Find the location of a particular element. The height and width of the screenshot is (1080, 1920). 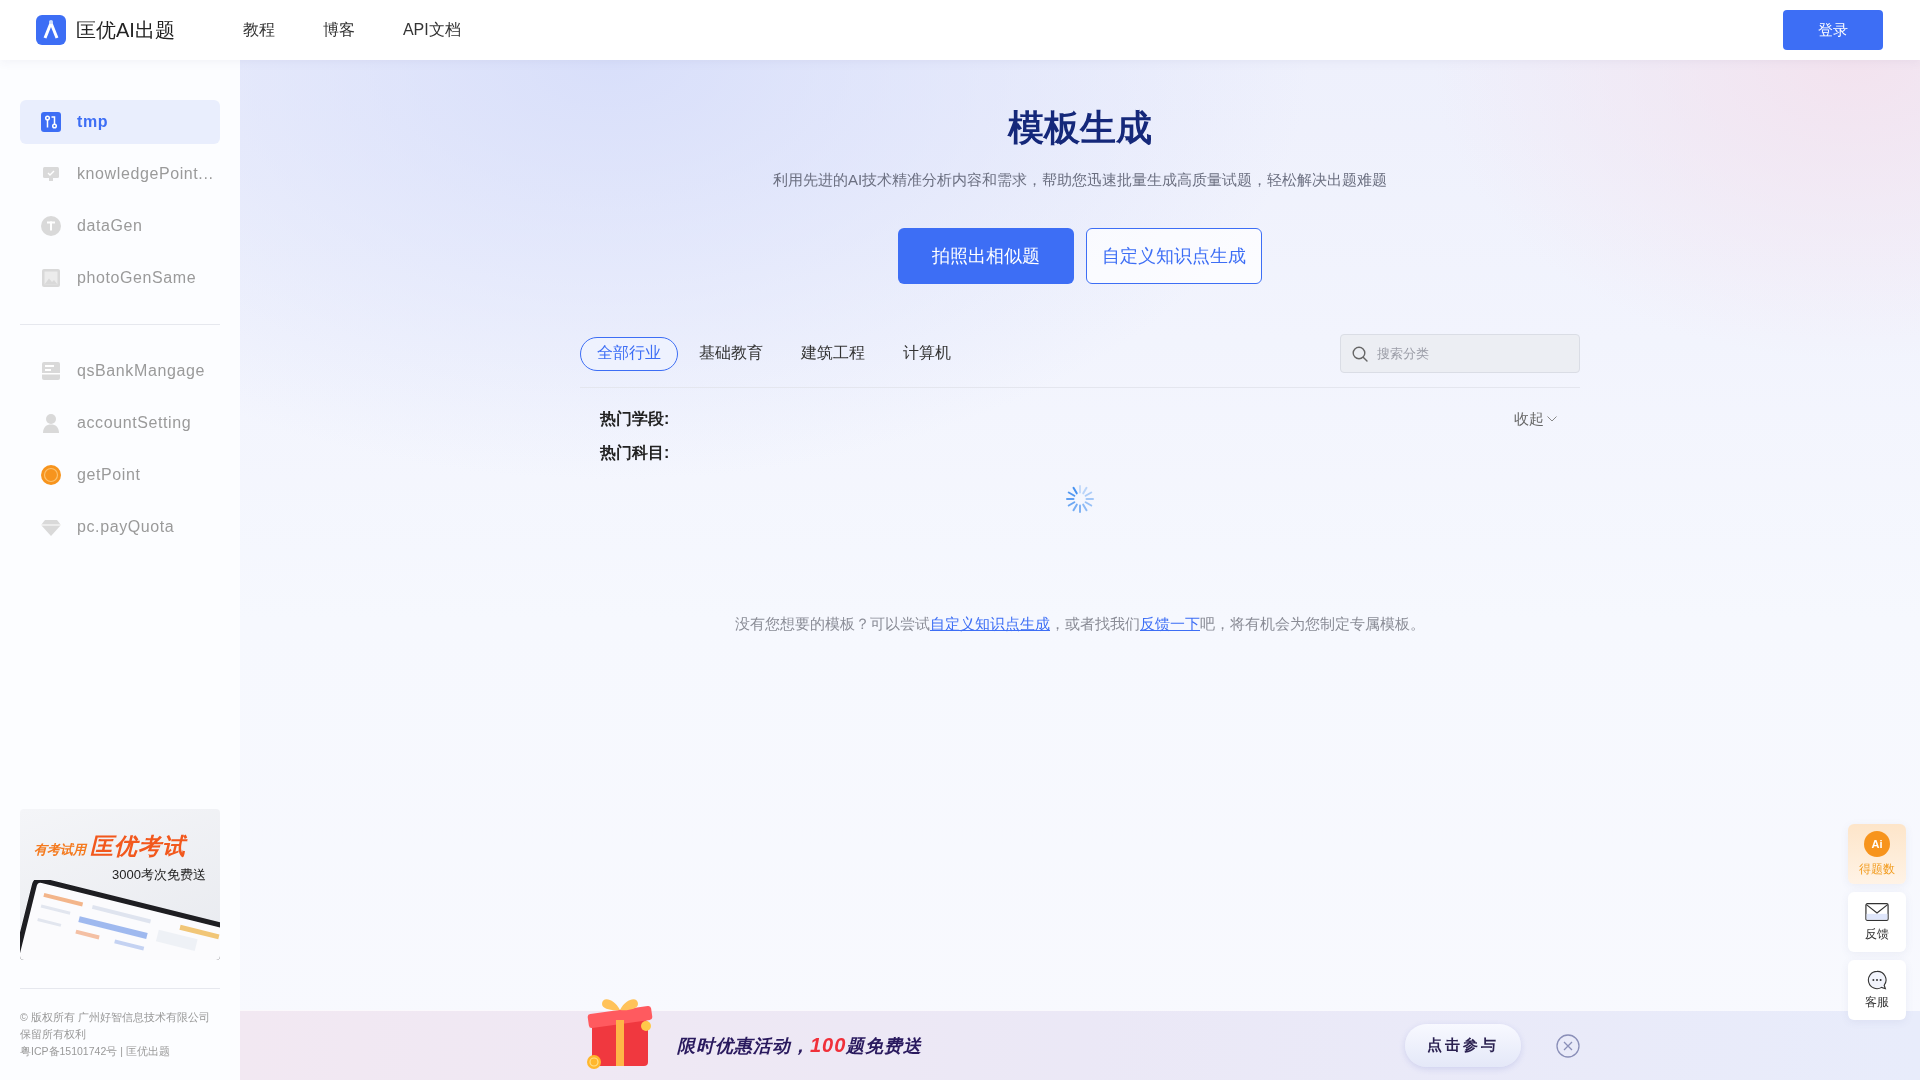

sidebar-item: photoGenSame is located at coordinates (120, 278).